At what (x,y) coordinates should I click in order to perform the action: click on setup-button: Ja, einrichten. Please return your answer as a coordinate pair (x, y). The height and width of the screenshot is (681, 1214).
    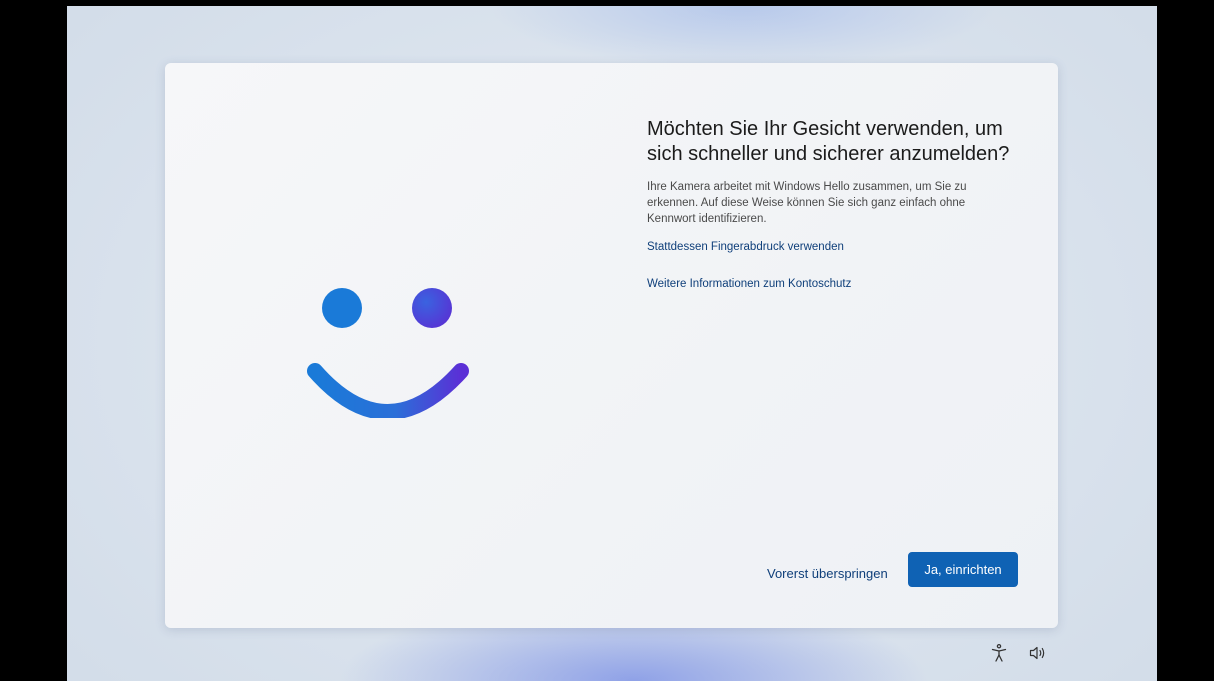
    Looking at the image, I should click on (963, 569).